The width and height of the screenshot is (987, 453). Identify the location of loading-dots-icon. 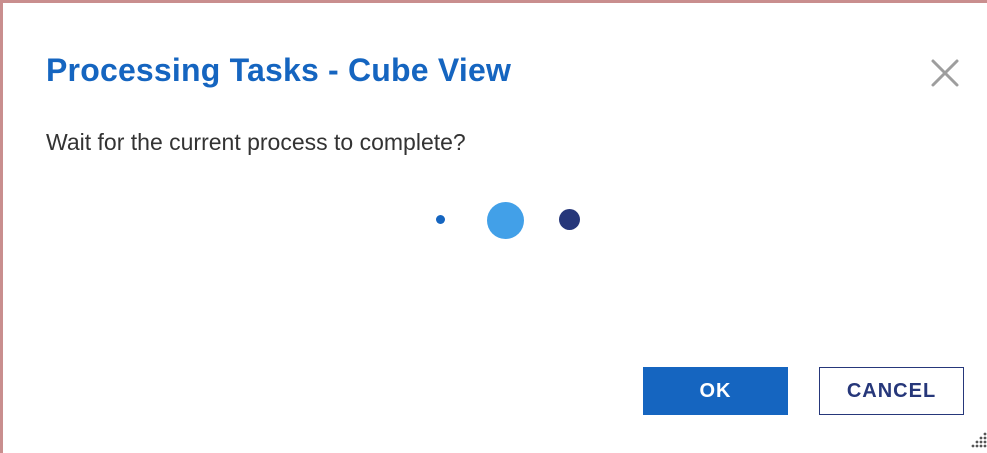
(508, 221).